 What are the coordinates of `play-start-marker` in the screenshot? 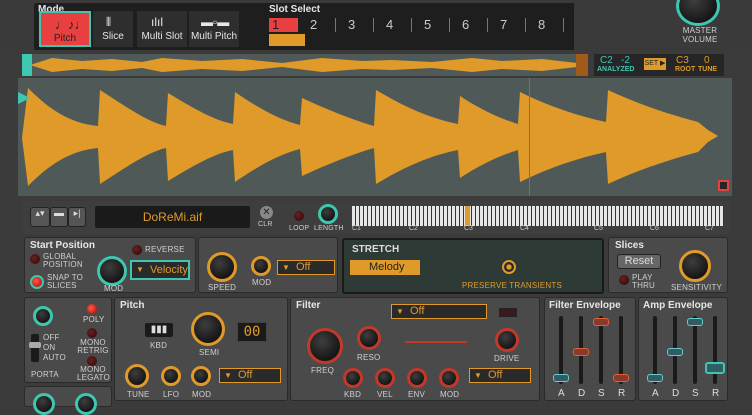 It's located at (24, 98).